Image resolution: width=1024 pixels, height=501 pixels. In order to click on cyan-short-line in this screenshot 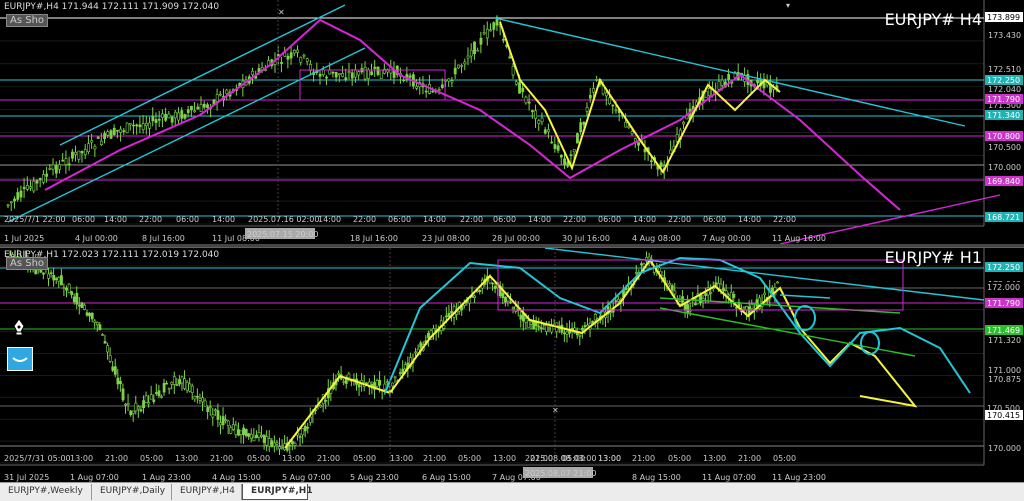, I will do `click(805, 296)`.